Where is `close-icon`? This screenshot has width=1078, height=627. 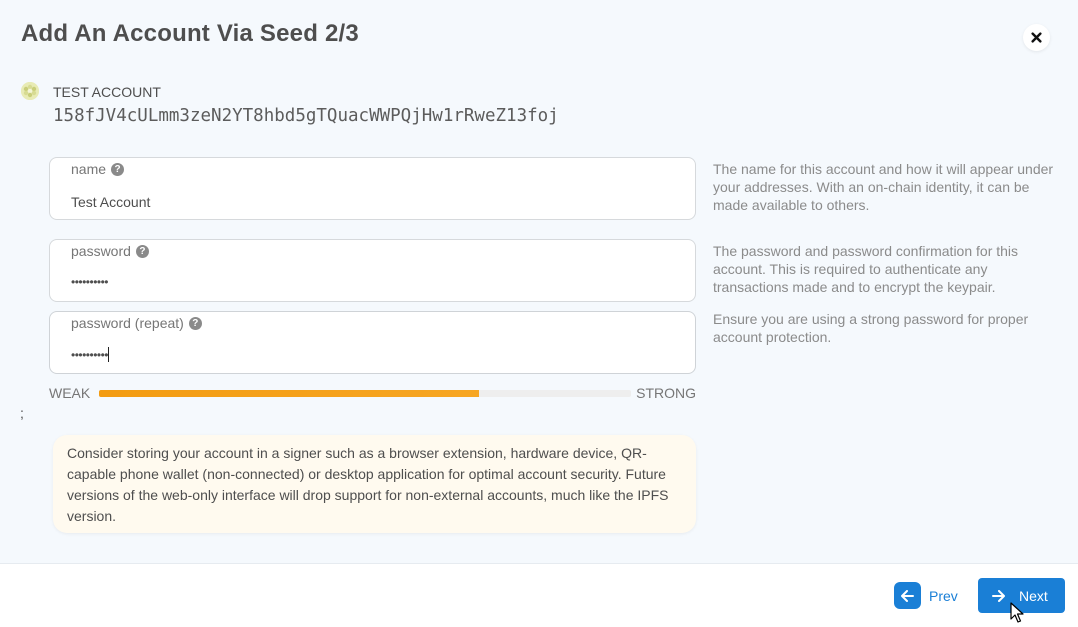
close-icon is located at coordinates (1036, 37).